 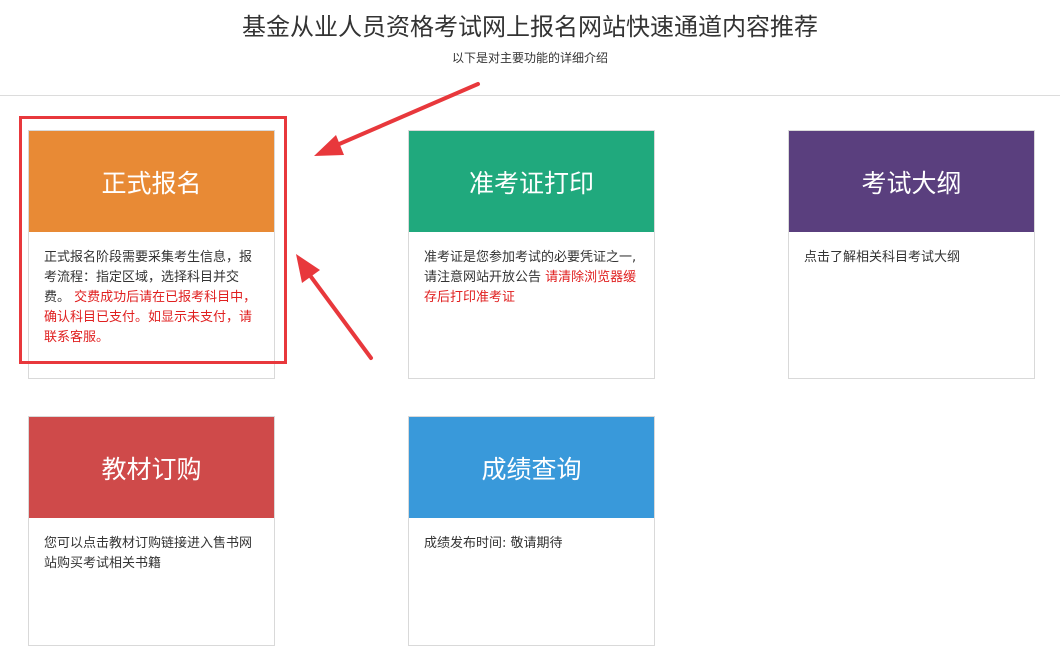 What do you see at coordinates (334, 307) in the screenshot?
I see `arrow-lower-icon` at bounding box center [334, 307].